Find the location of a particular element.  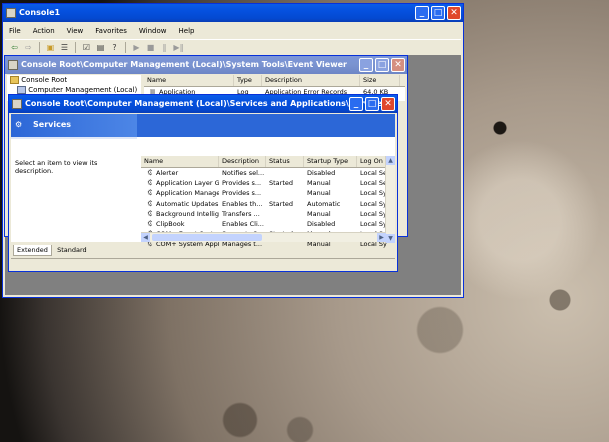

services-header-band: ⚙ Services is located at coordinates (74, 126).